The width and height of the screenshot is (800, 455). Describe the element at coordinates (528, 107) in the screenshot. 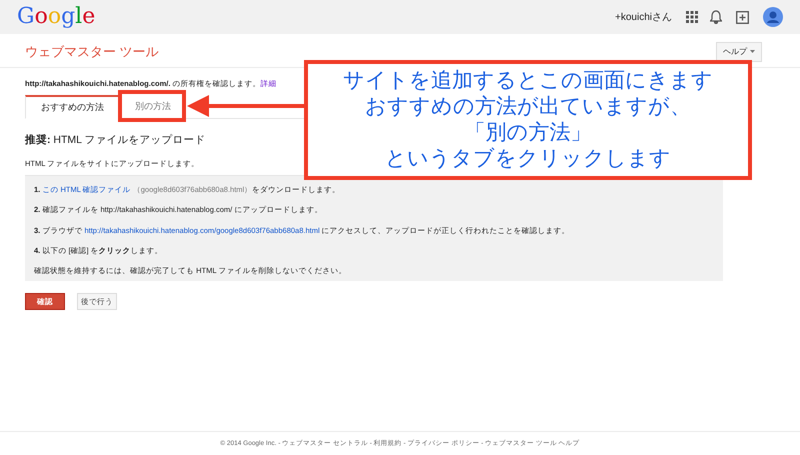

I see `annotation-text: おすすめの方法が出ていますが、` at that location.